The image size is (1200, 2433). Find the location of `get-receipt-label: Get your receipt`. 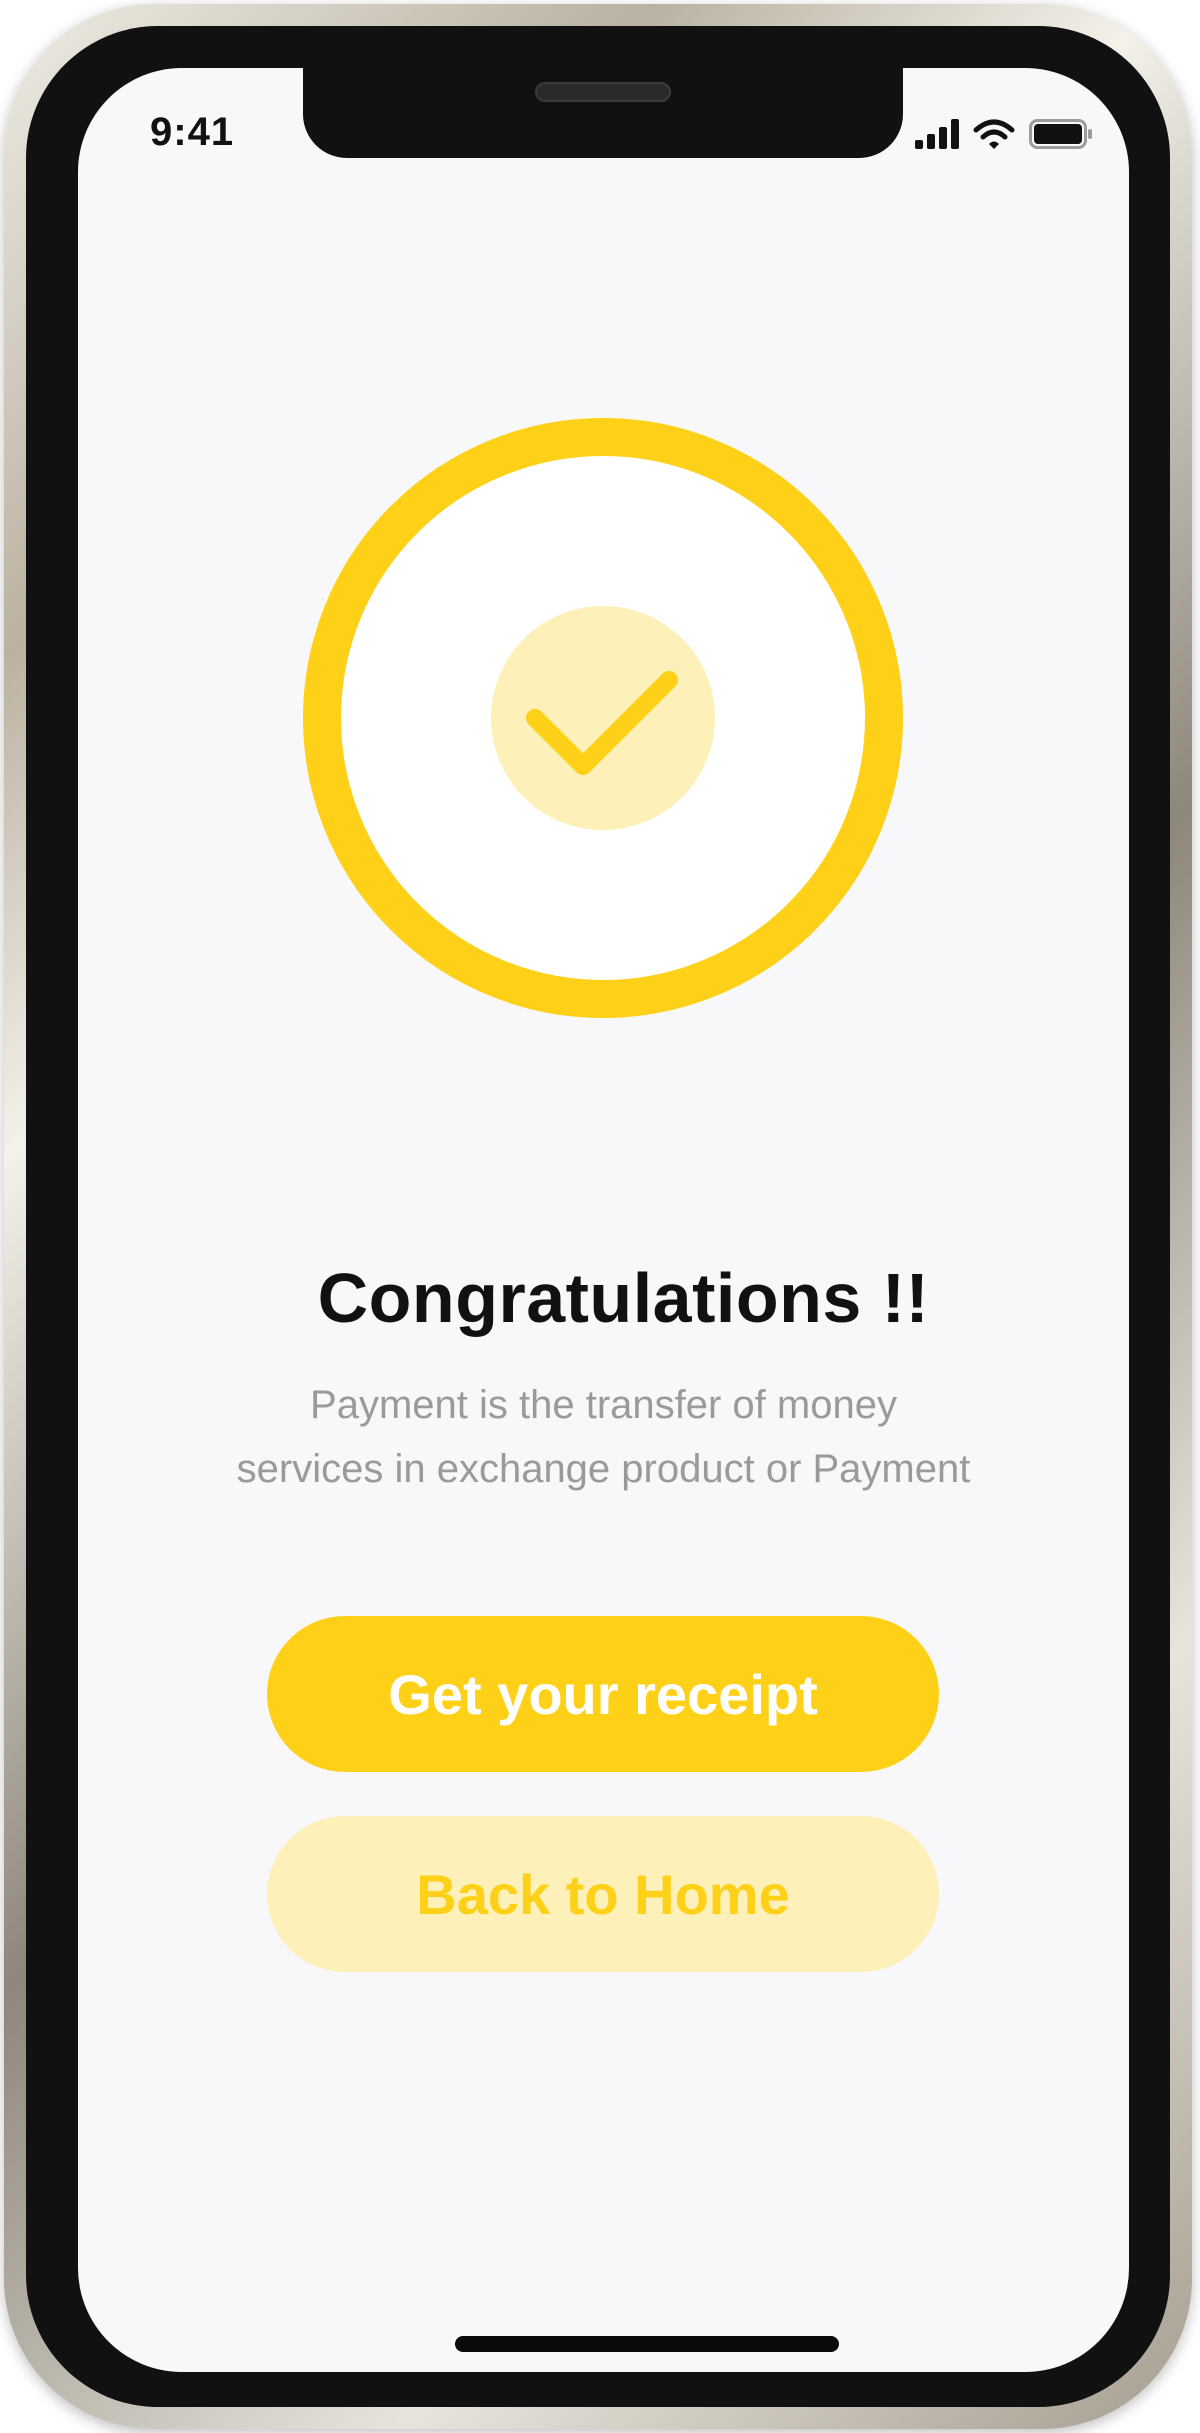

get-receipt-label: Get your receipt is located at coordinates (603, 1694).